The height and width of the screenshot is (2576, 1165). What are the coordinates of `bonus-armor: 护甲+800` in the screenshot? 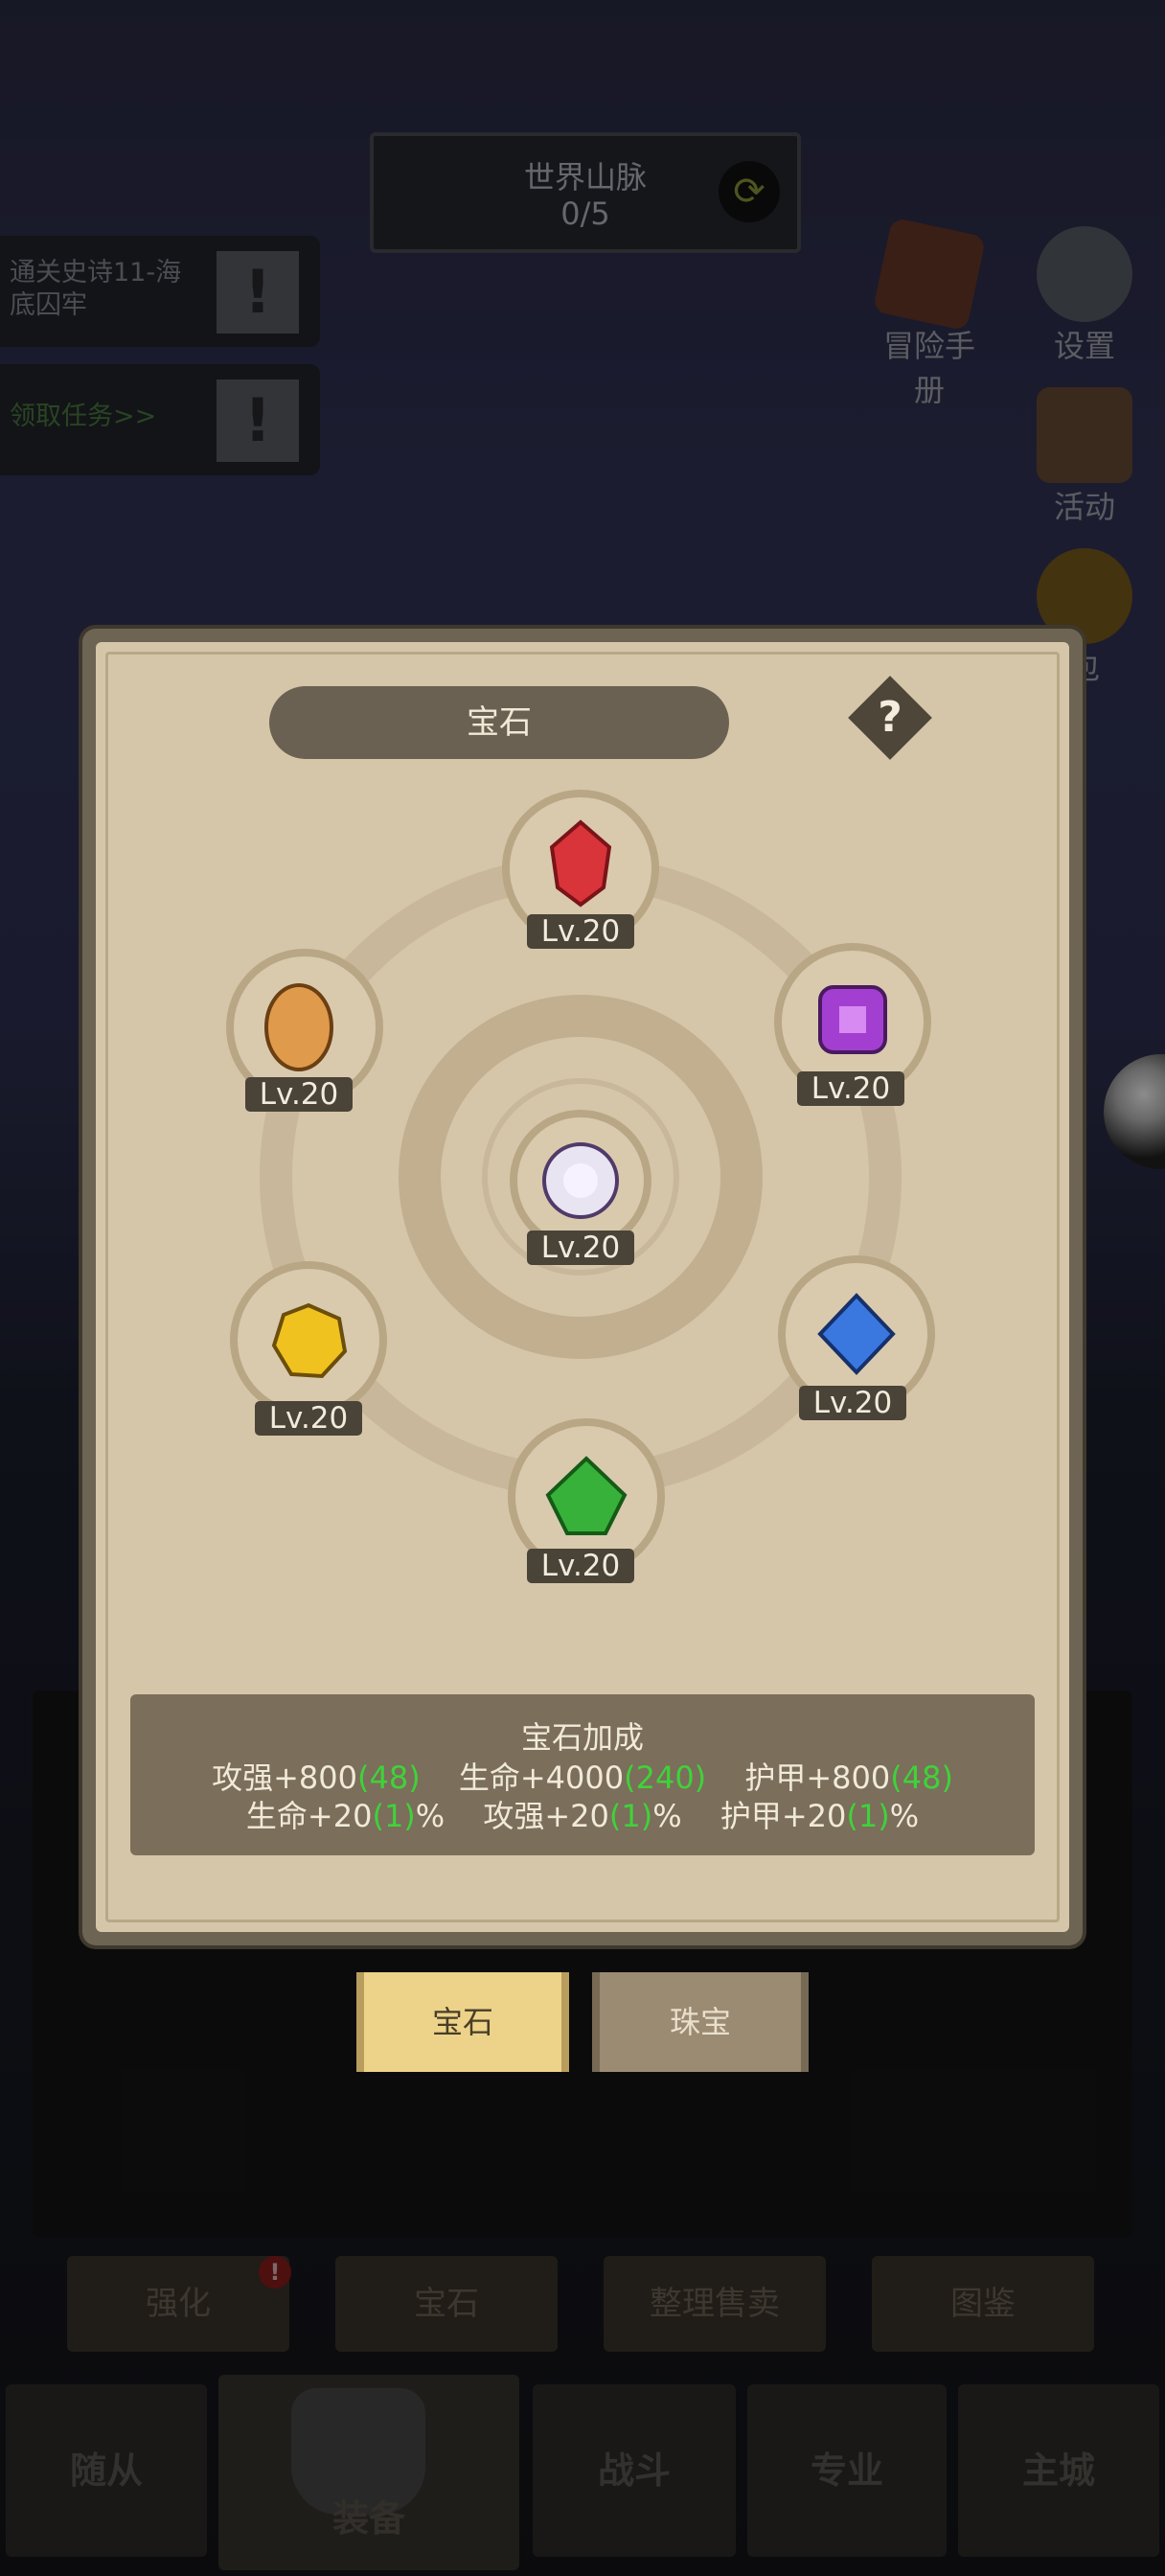 It's located at (818, 1778).